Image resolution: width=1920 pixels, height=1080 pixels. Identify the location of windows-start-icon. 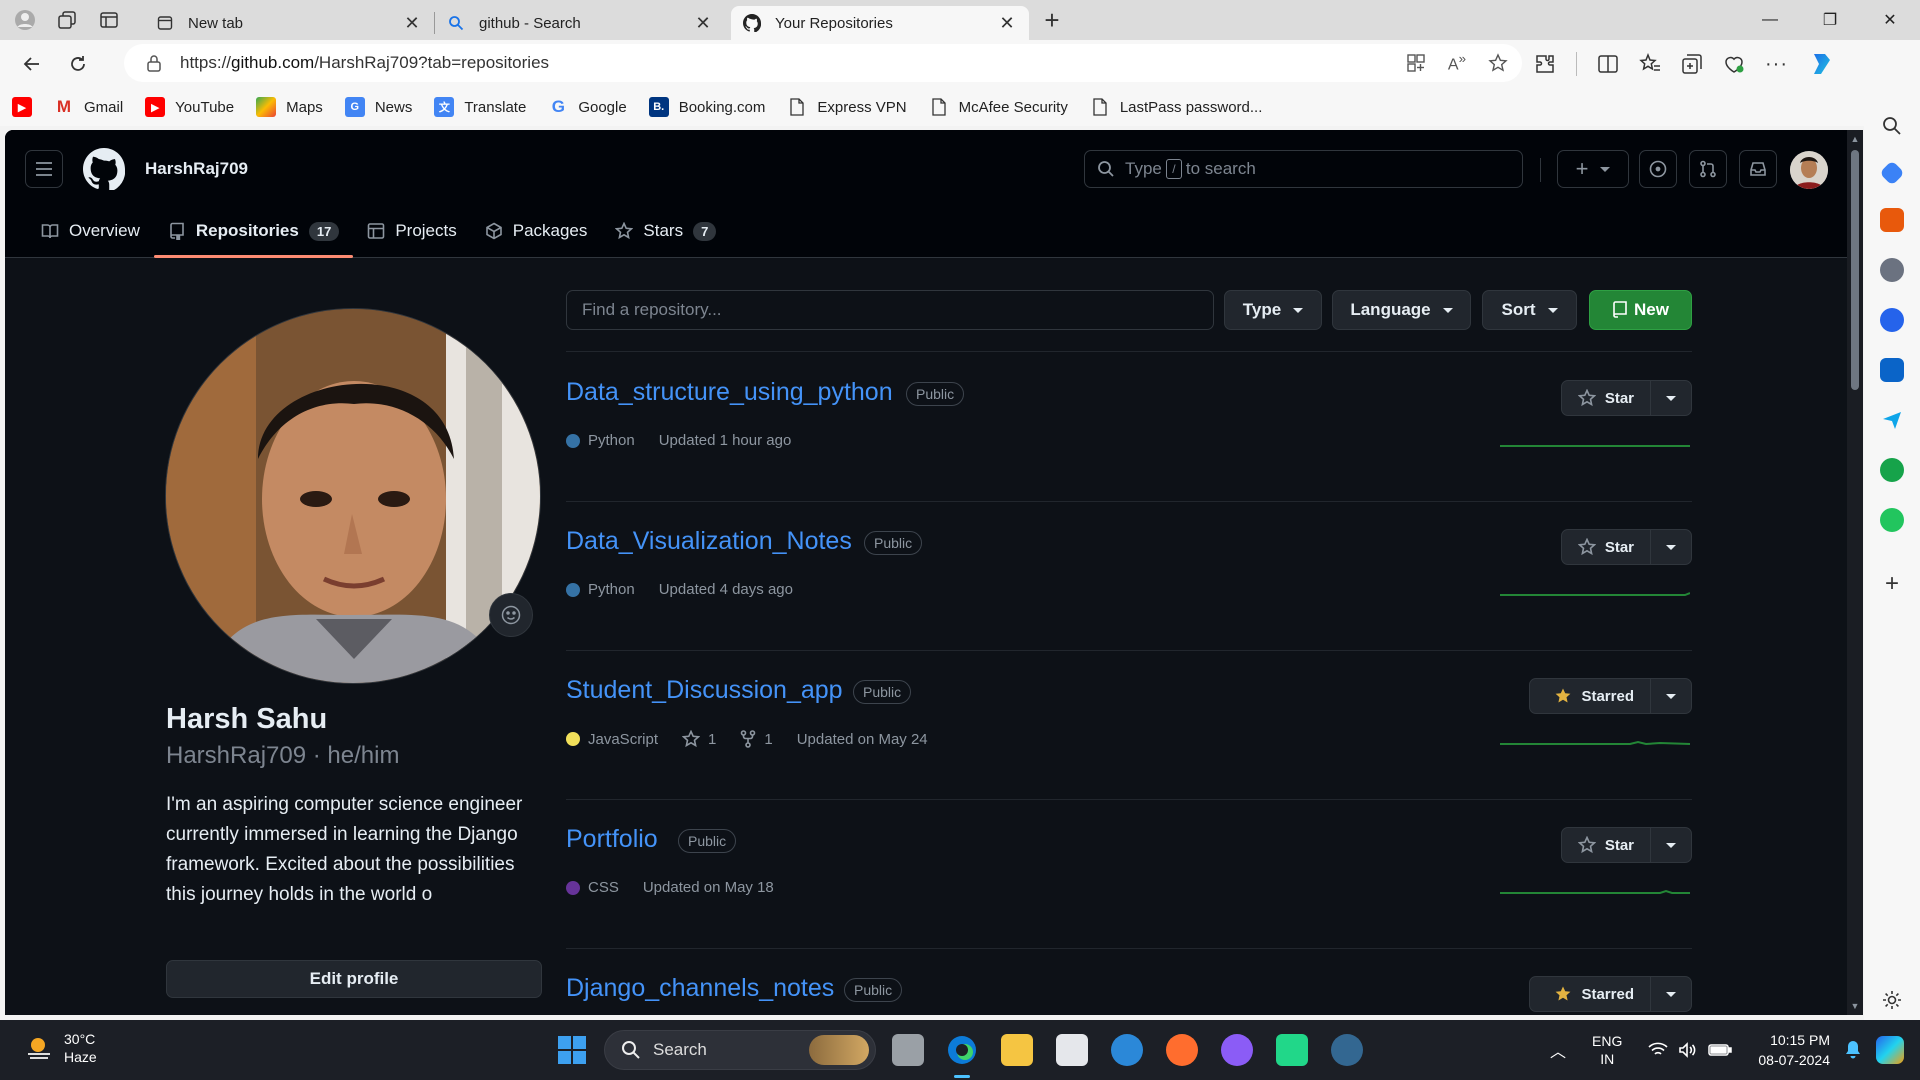
(572, 1050).